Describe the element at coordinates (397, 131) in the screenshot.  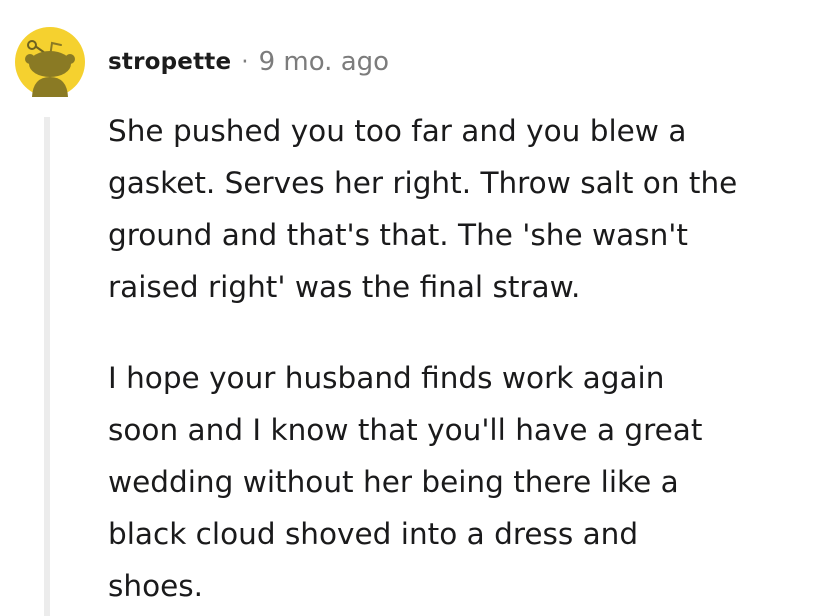
I see `text-line: She pushed you too far and you blew a` at that location.